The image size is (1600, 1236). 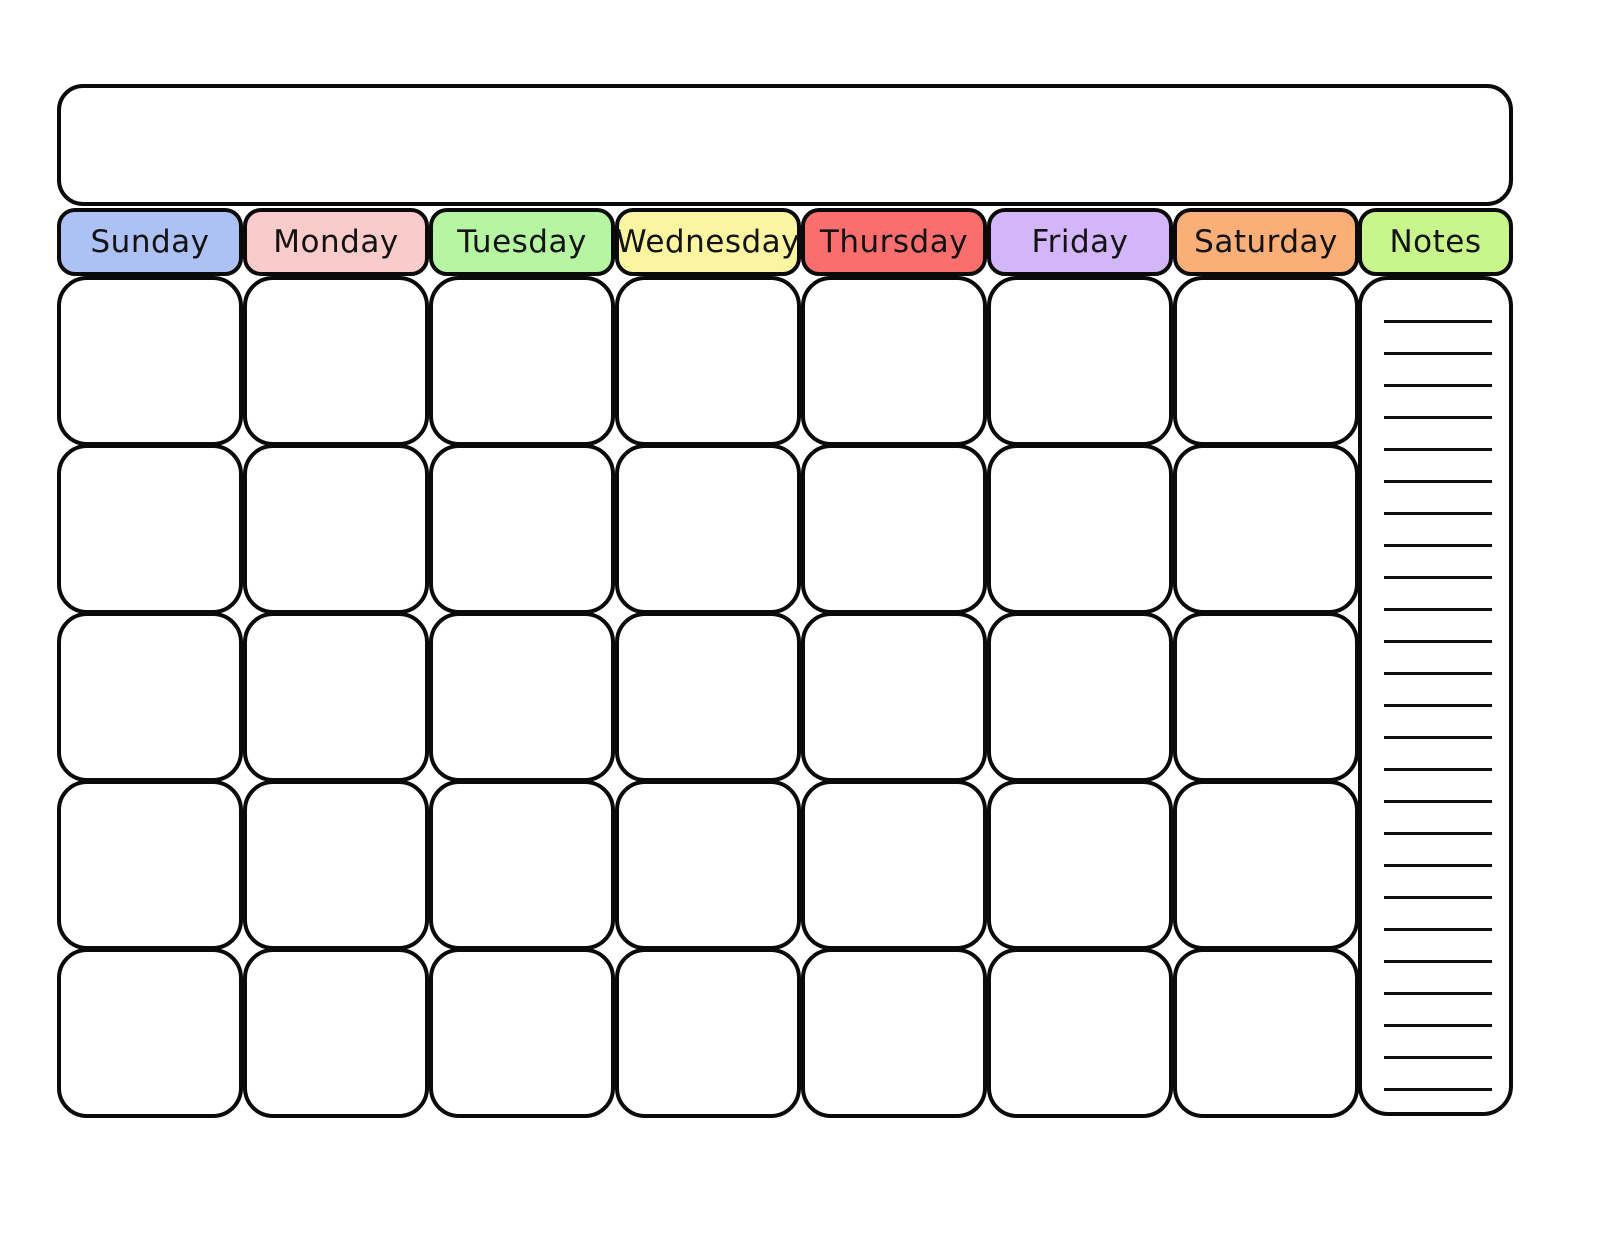 I want to click on weekday-header-label: Tuesday, so click(x=522, y=242).